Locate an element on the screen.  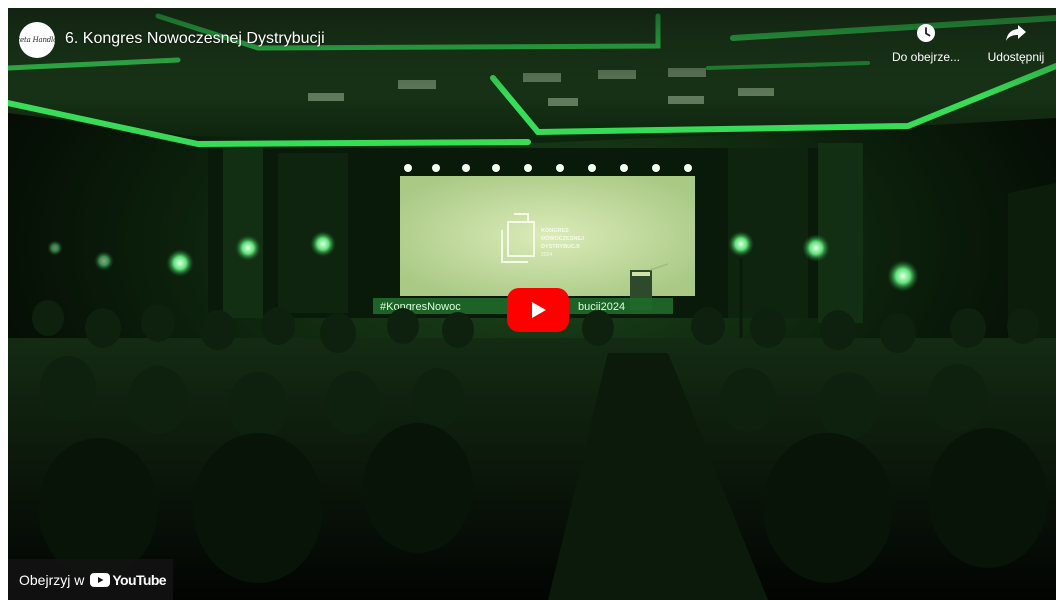
play-icon is located at coordinates (539, 310).